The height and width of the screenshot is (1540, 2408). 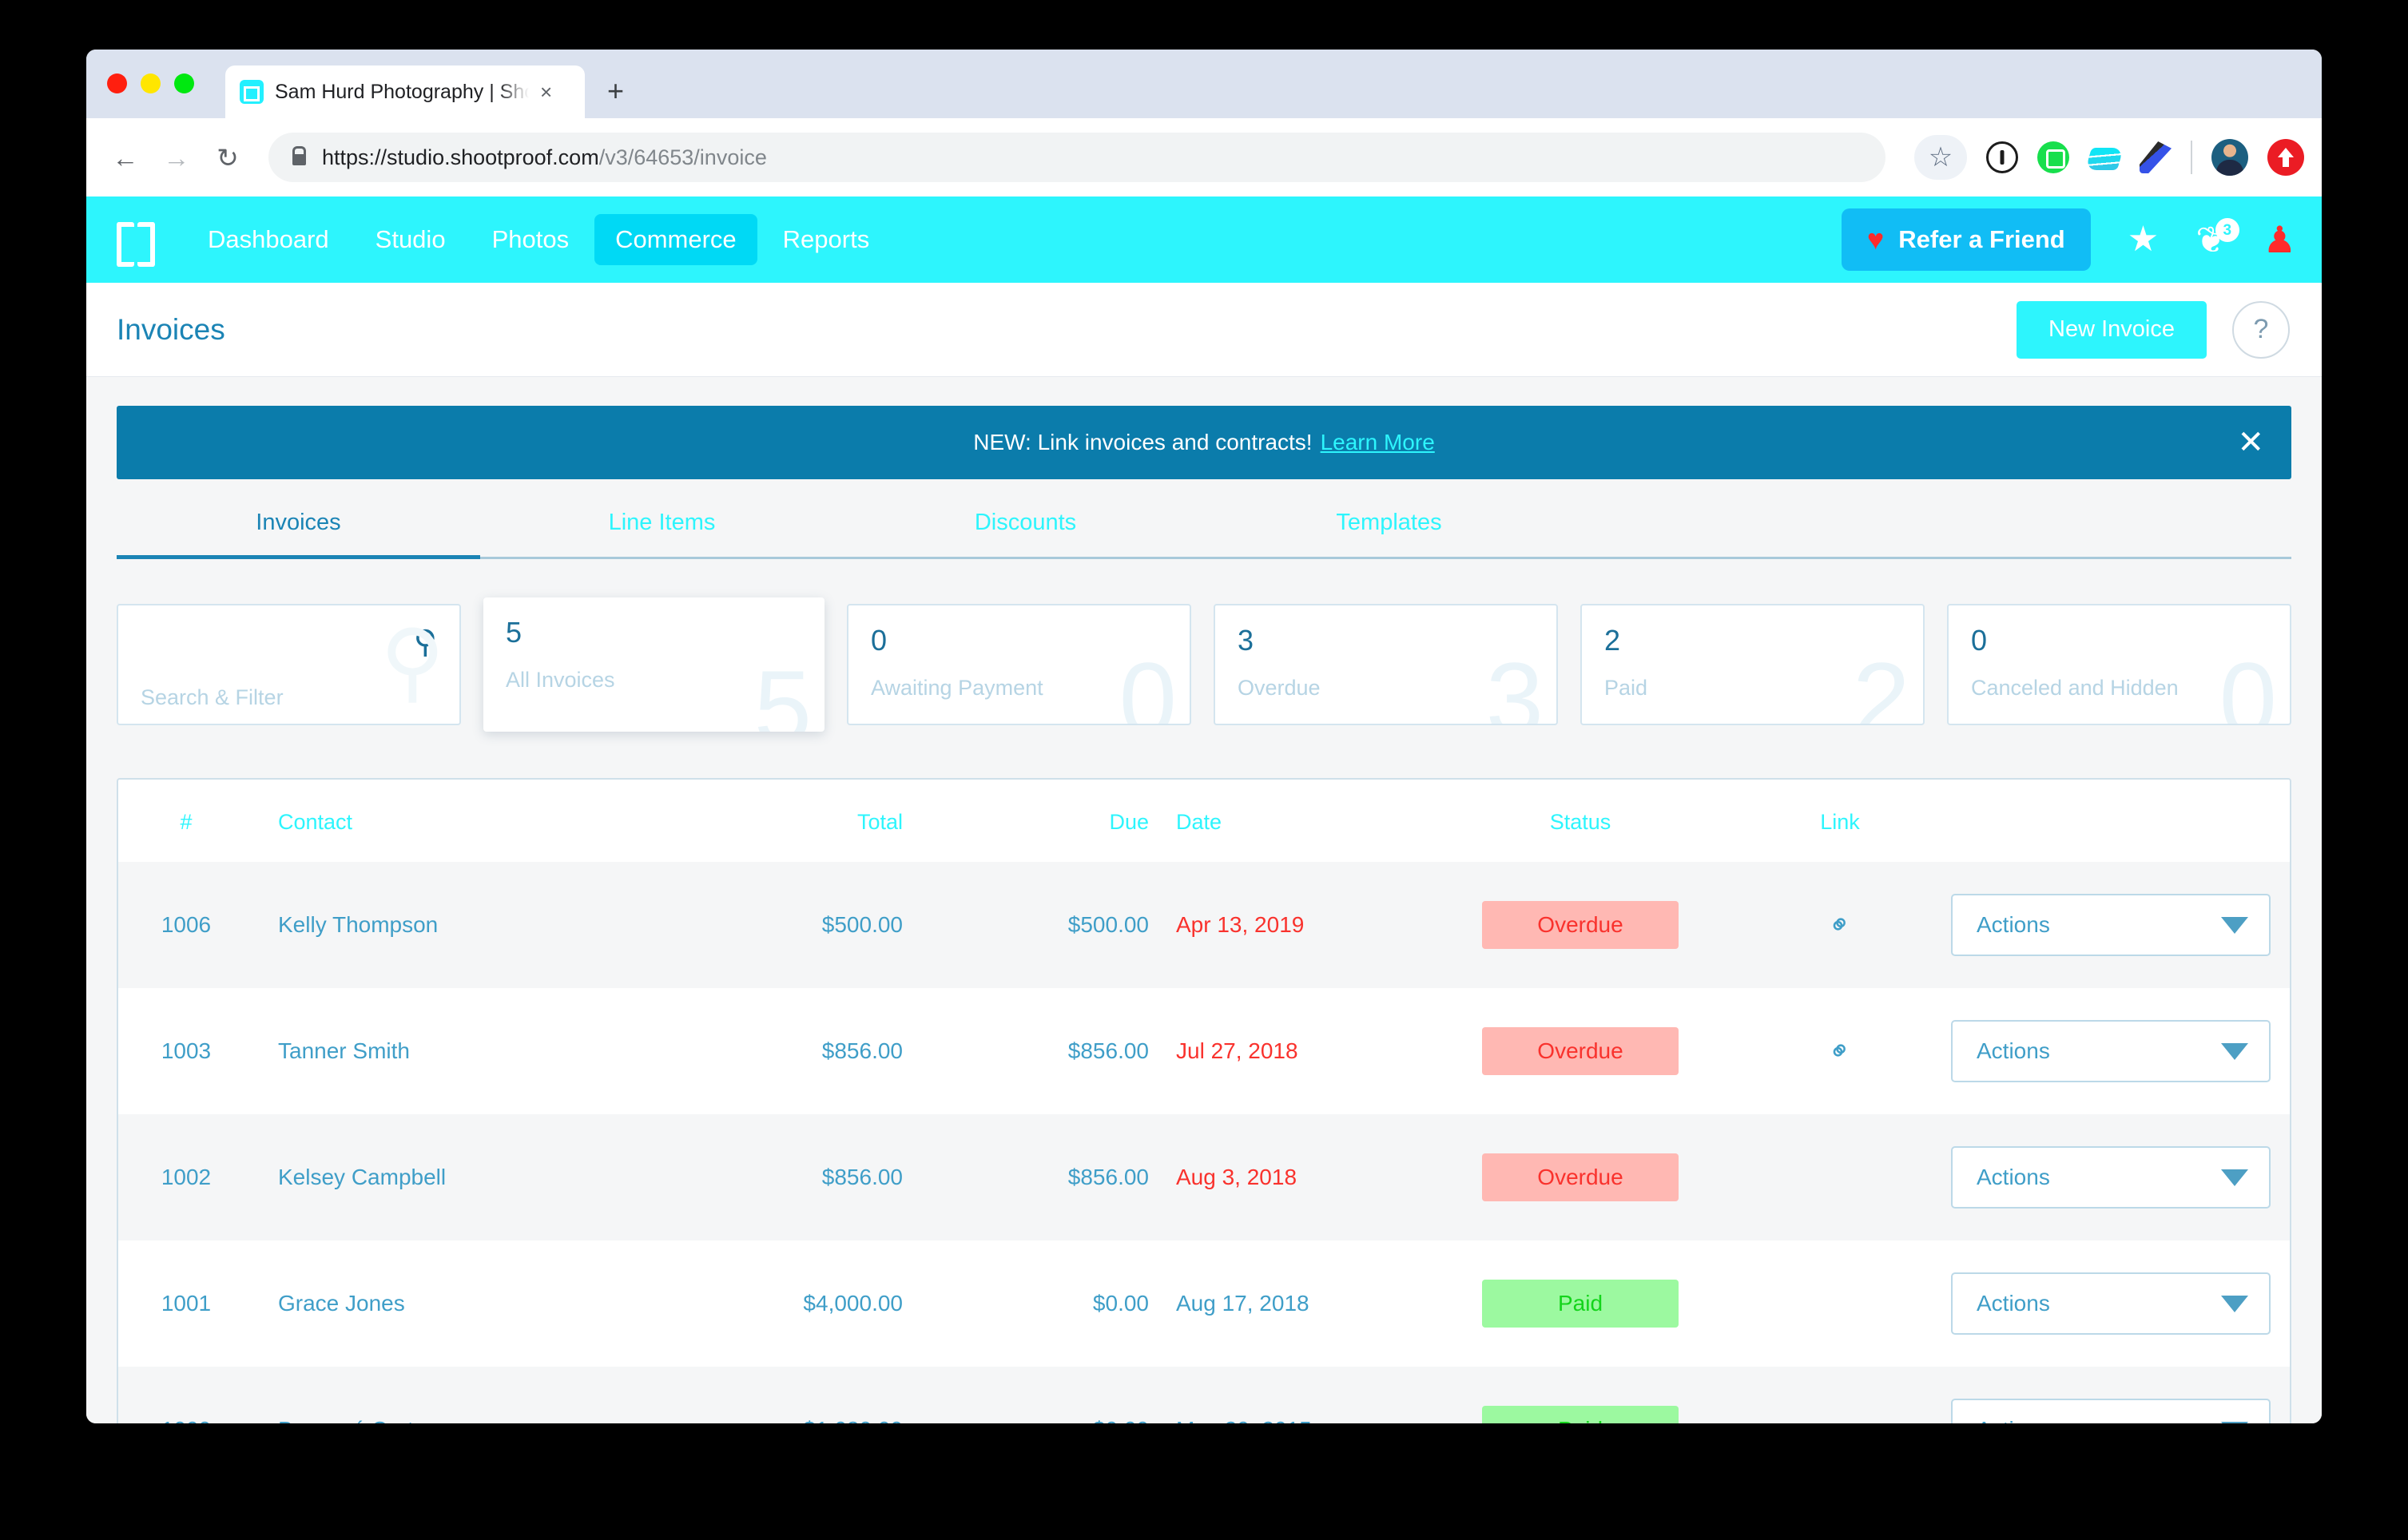 I want to click on invoice-number-link: 1001, so click(x=186, y=1303).